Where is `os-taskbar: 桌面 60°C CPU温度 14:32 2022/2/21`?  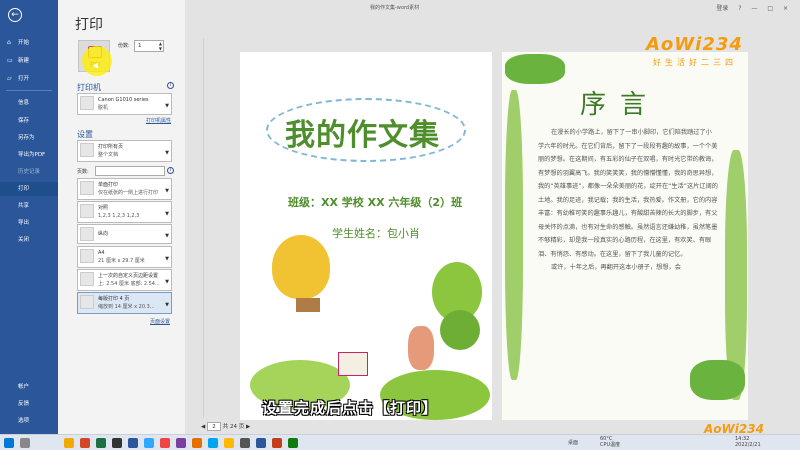 os-taskbar: 桌面 60°C CPU温度 14:32 2022/2/21 is located at coordinates (400, 442).